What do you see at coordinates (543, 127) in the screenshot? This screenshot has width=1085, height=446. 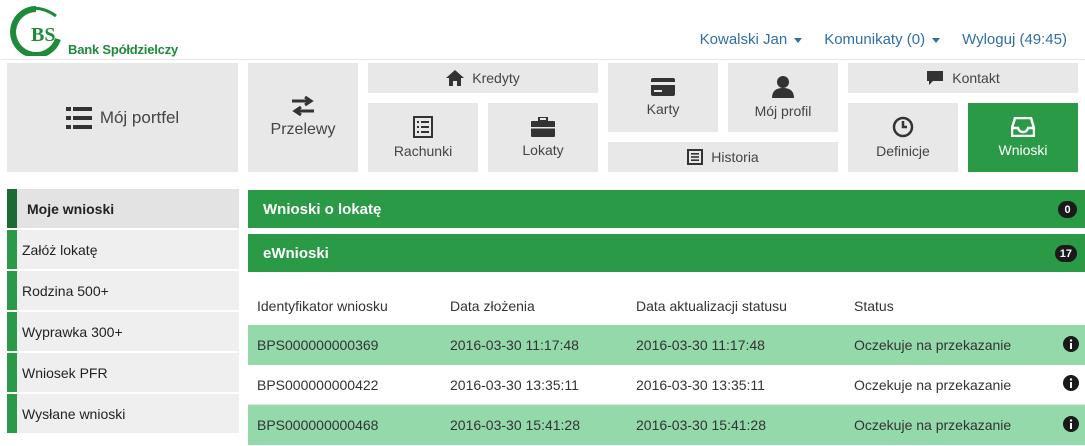 I see `briefcase-icon` at bounding box center [543, 127].